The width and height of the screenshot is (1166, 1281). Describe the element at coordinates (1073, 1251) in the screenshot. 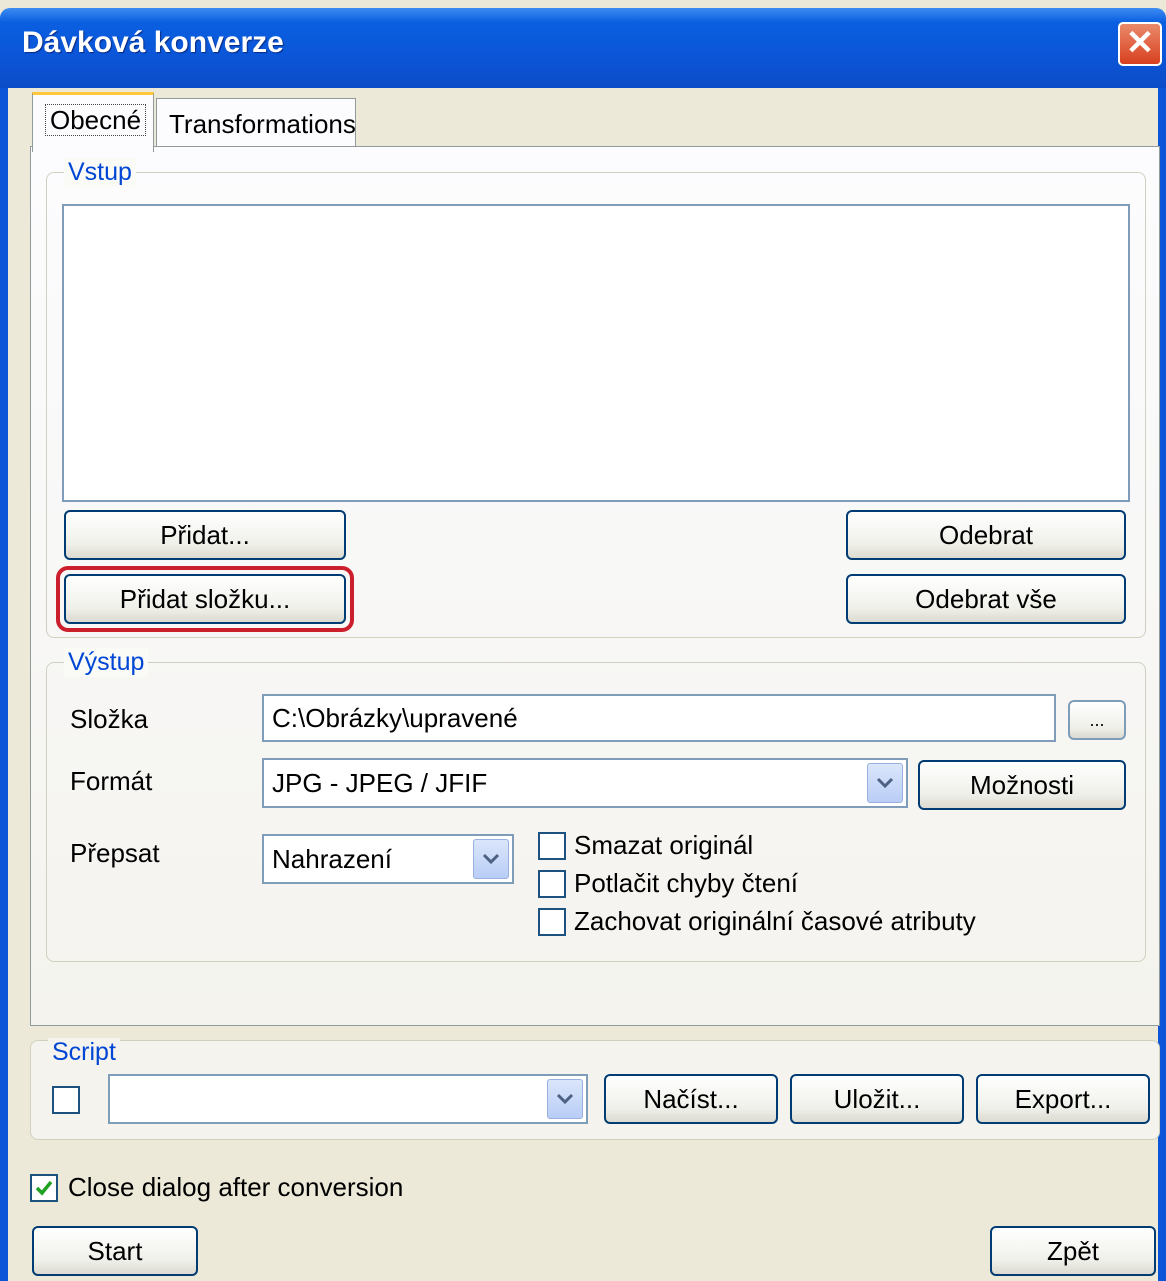

I see `back-button: Zpět` at that location.